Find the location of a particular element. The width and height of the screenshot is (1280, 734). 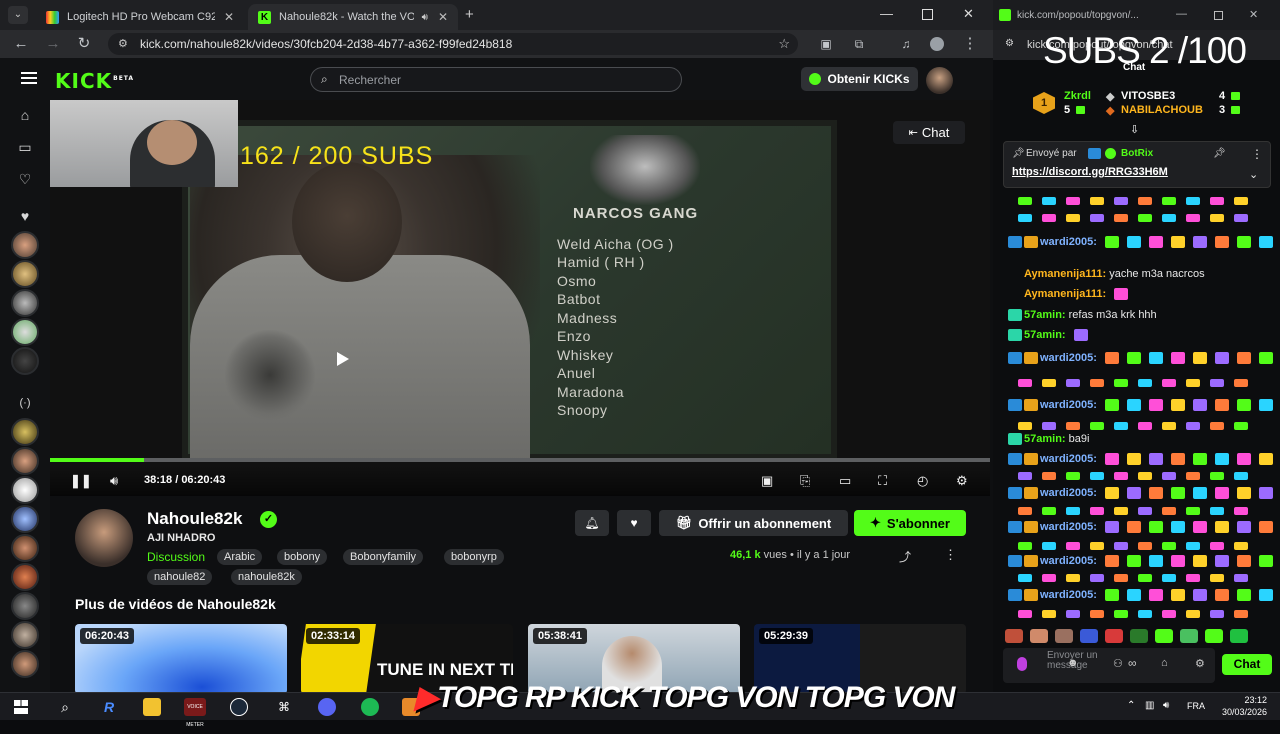

get-kicks-button: Obtenir KICKs is located at coordinates (859, 79).